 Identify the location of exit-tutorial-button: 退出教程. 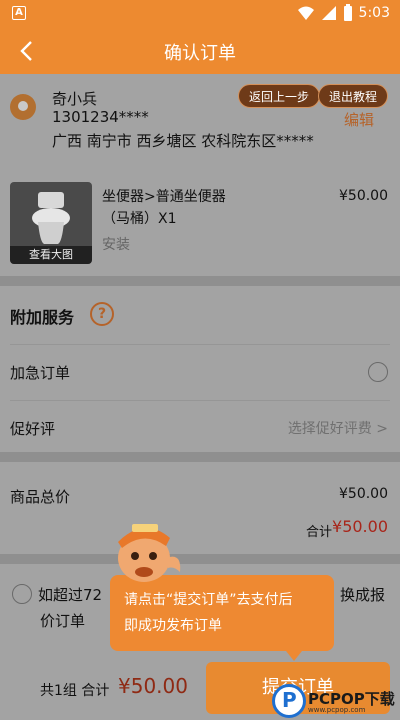
(353, 96).